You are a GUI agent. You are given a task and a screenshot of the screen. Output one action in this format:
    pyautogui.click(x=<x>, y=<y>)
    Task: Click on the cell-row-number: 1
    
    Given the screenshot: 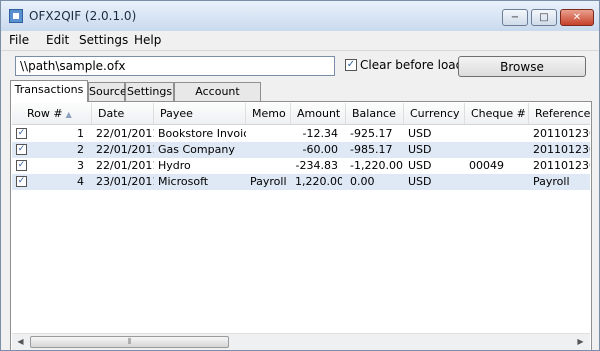 What is the action you would take?
    pyautogui.click(x=80, y=133)
    